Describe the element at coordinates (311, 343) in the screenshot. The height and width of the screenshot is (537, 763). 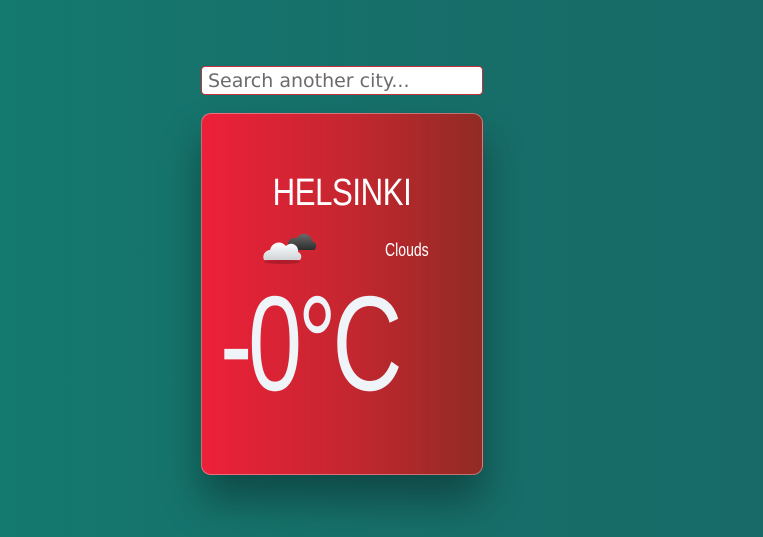
I see `temperature: -0°C` at that location.